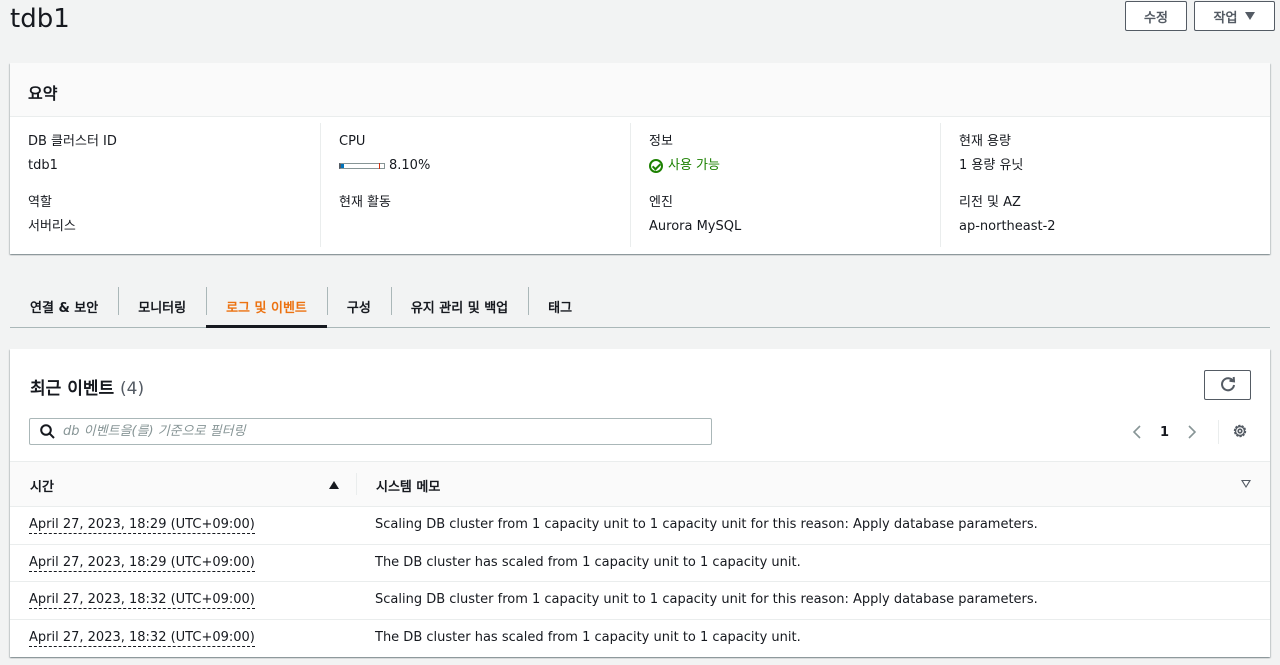 The height and width of the screenshot is (665, 1280). I want to click on tab-maintenance-backup: 유지 관리 및 백업, so click(459, 306).